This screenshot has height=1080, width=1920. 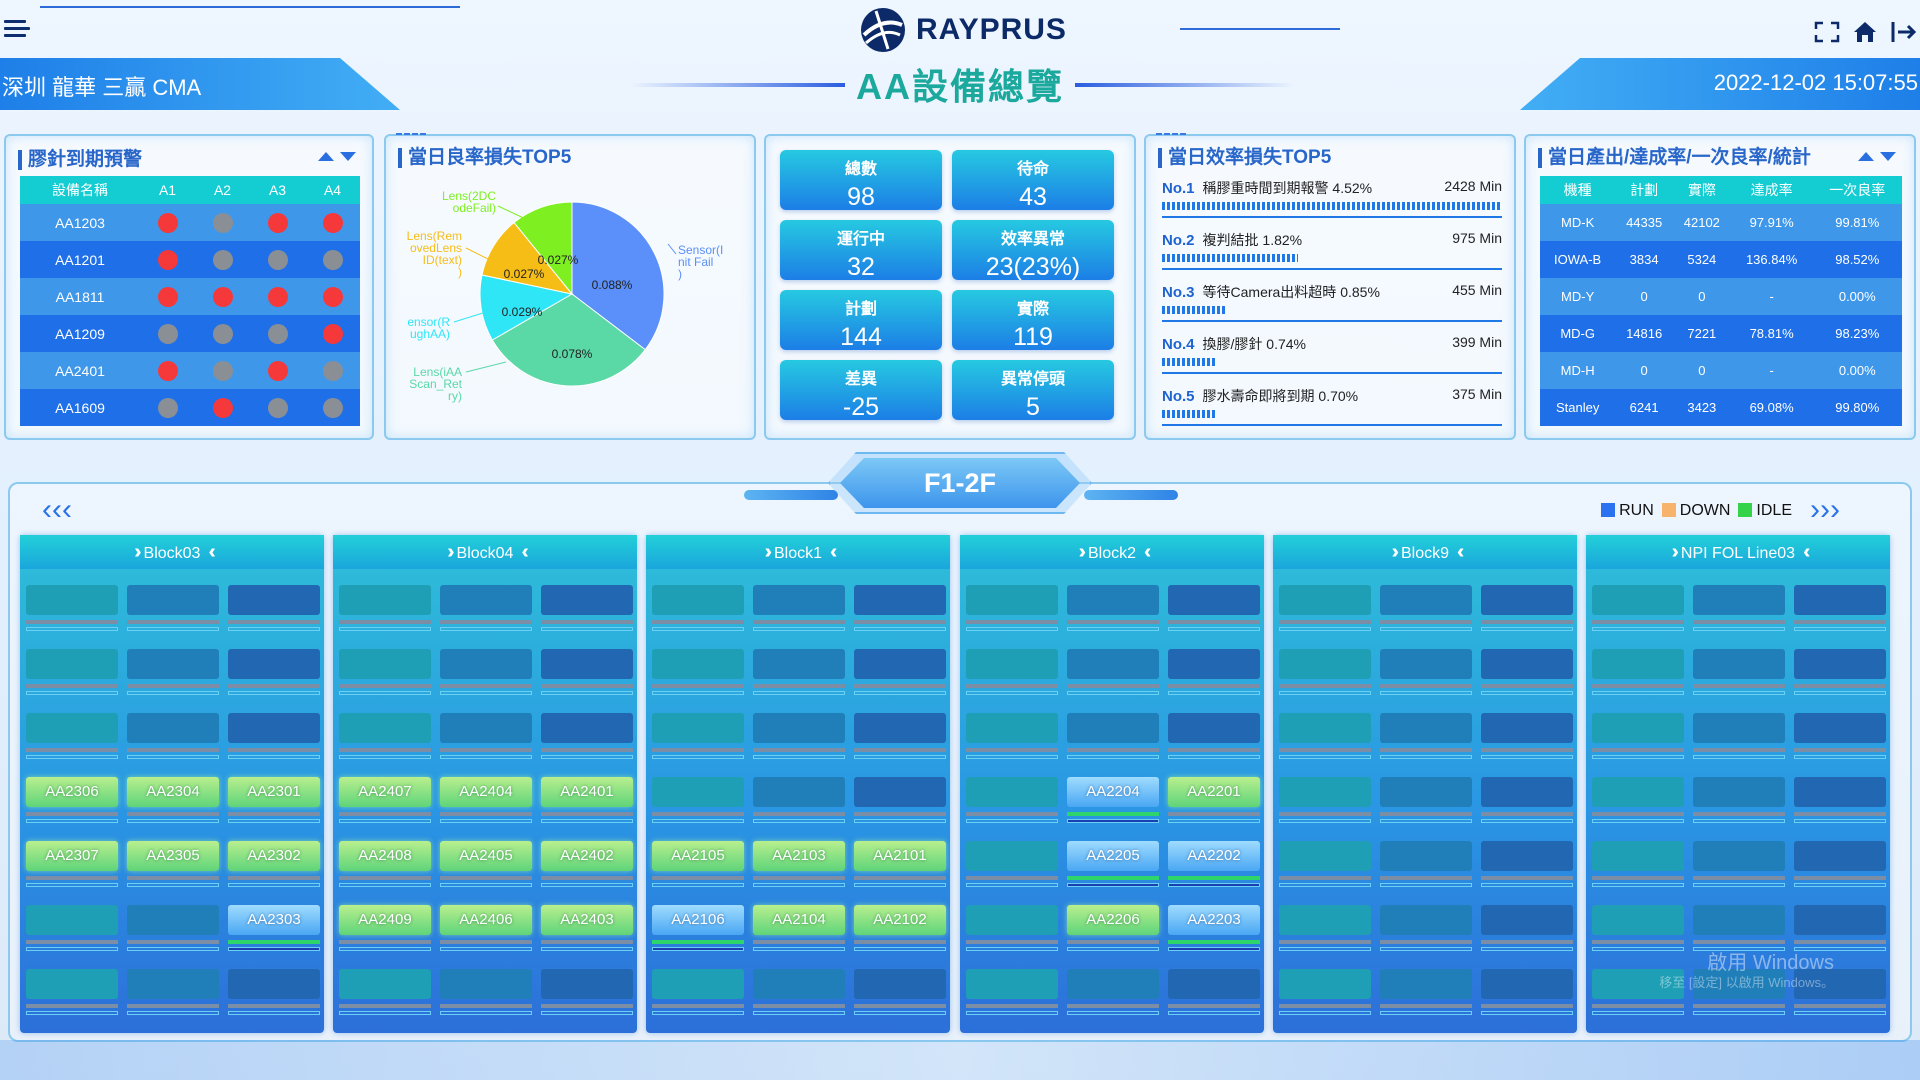 I want to click on machine-tile: AA2405, so click(x=486, y=856).